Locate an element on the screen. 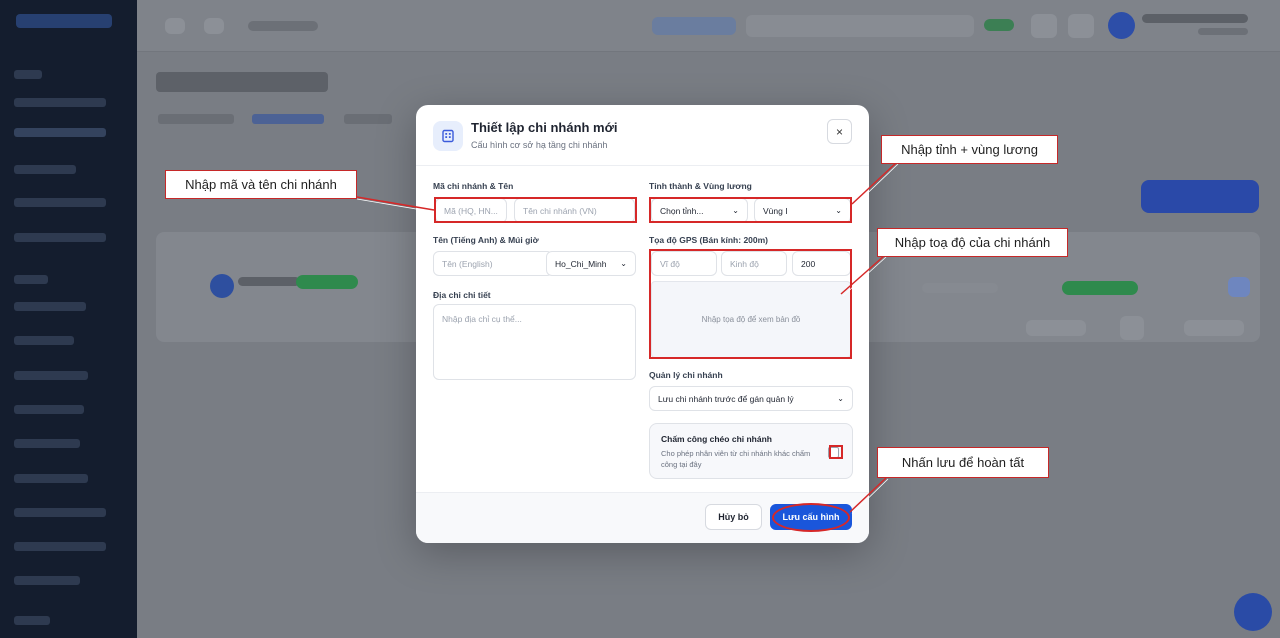  background-home-button is located at coordinates (214, 26).